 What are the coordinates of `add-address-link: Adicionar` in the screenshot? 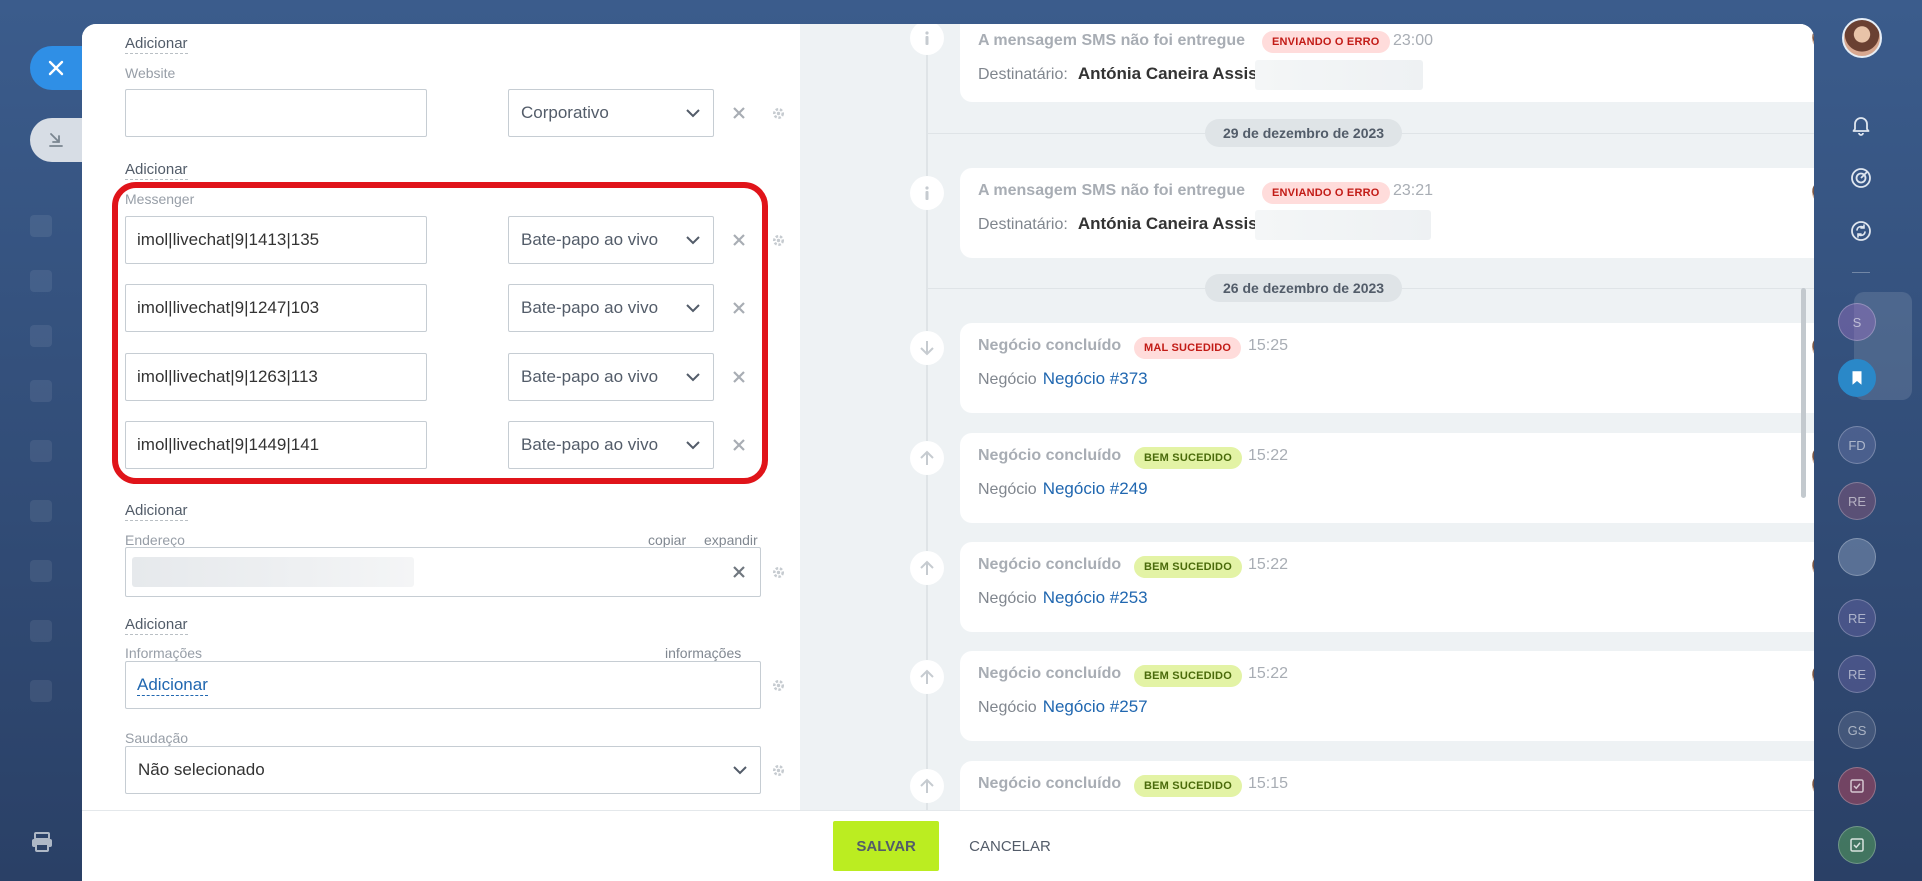 It's located at (156, 625).